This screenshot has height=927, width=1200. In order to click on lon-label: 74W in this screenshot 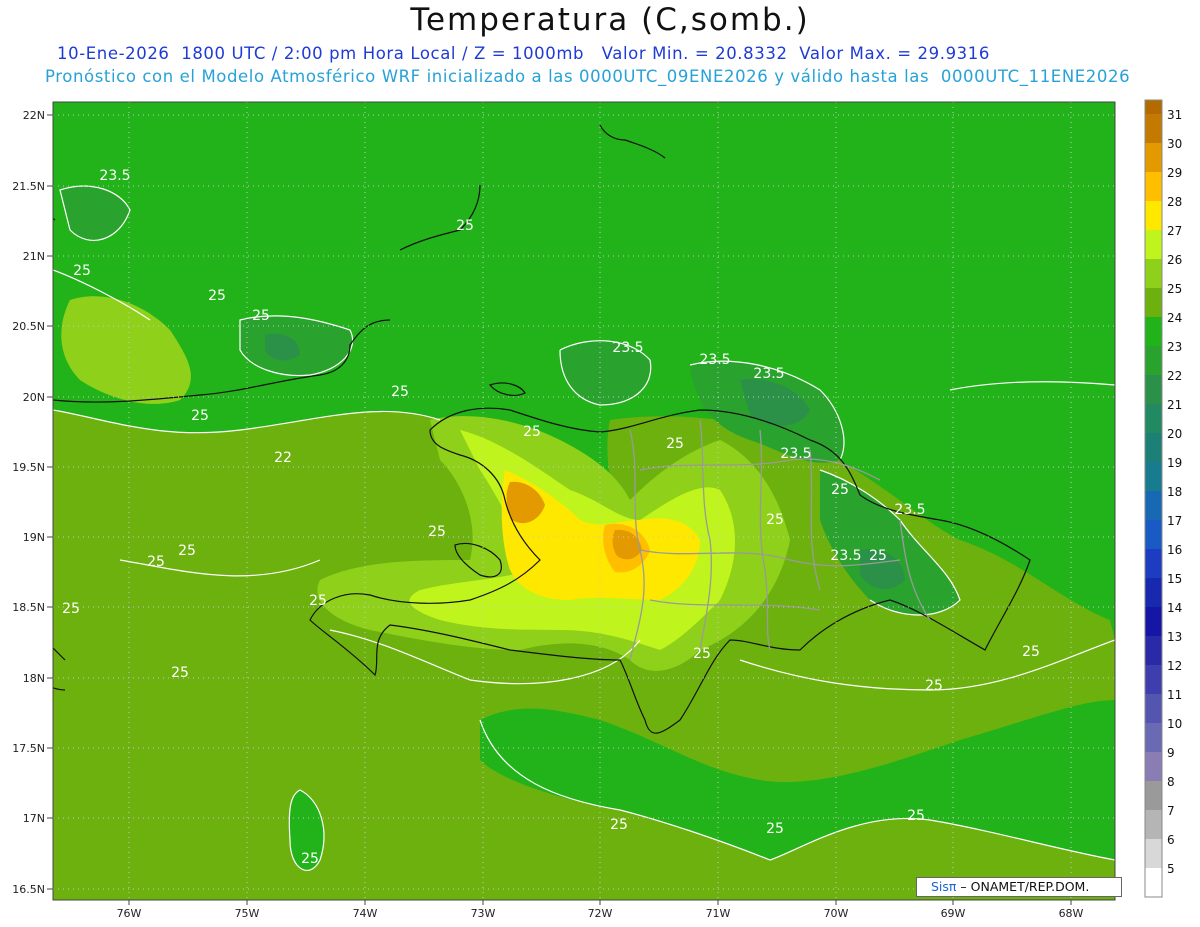, I will do `click(365, 913)`.